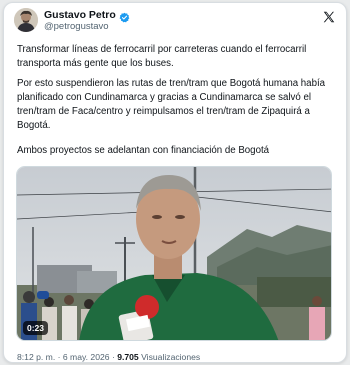 The image size is (350, 365). I want to click on author-handle: @petrogustavo, so click(76, 26).